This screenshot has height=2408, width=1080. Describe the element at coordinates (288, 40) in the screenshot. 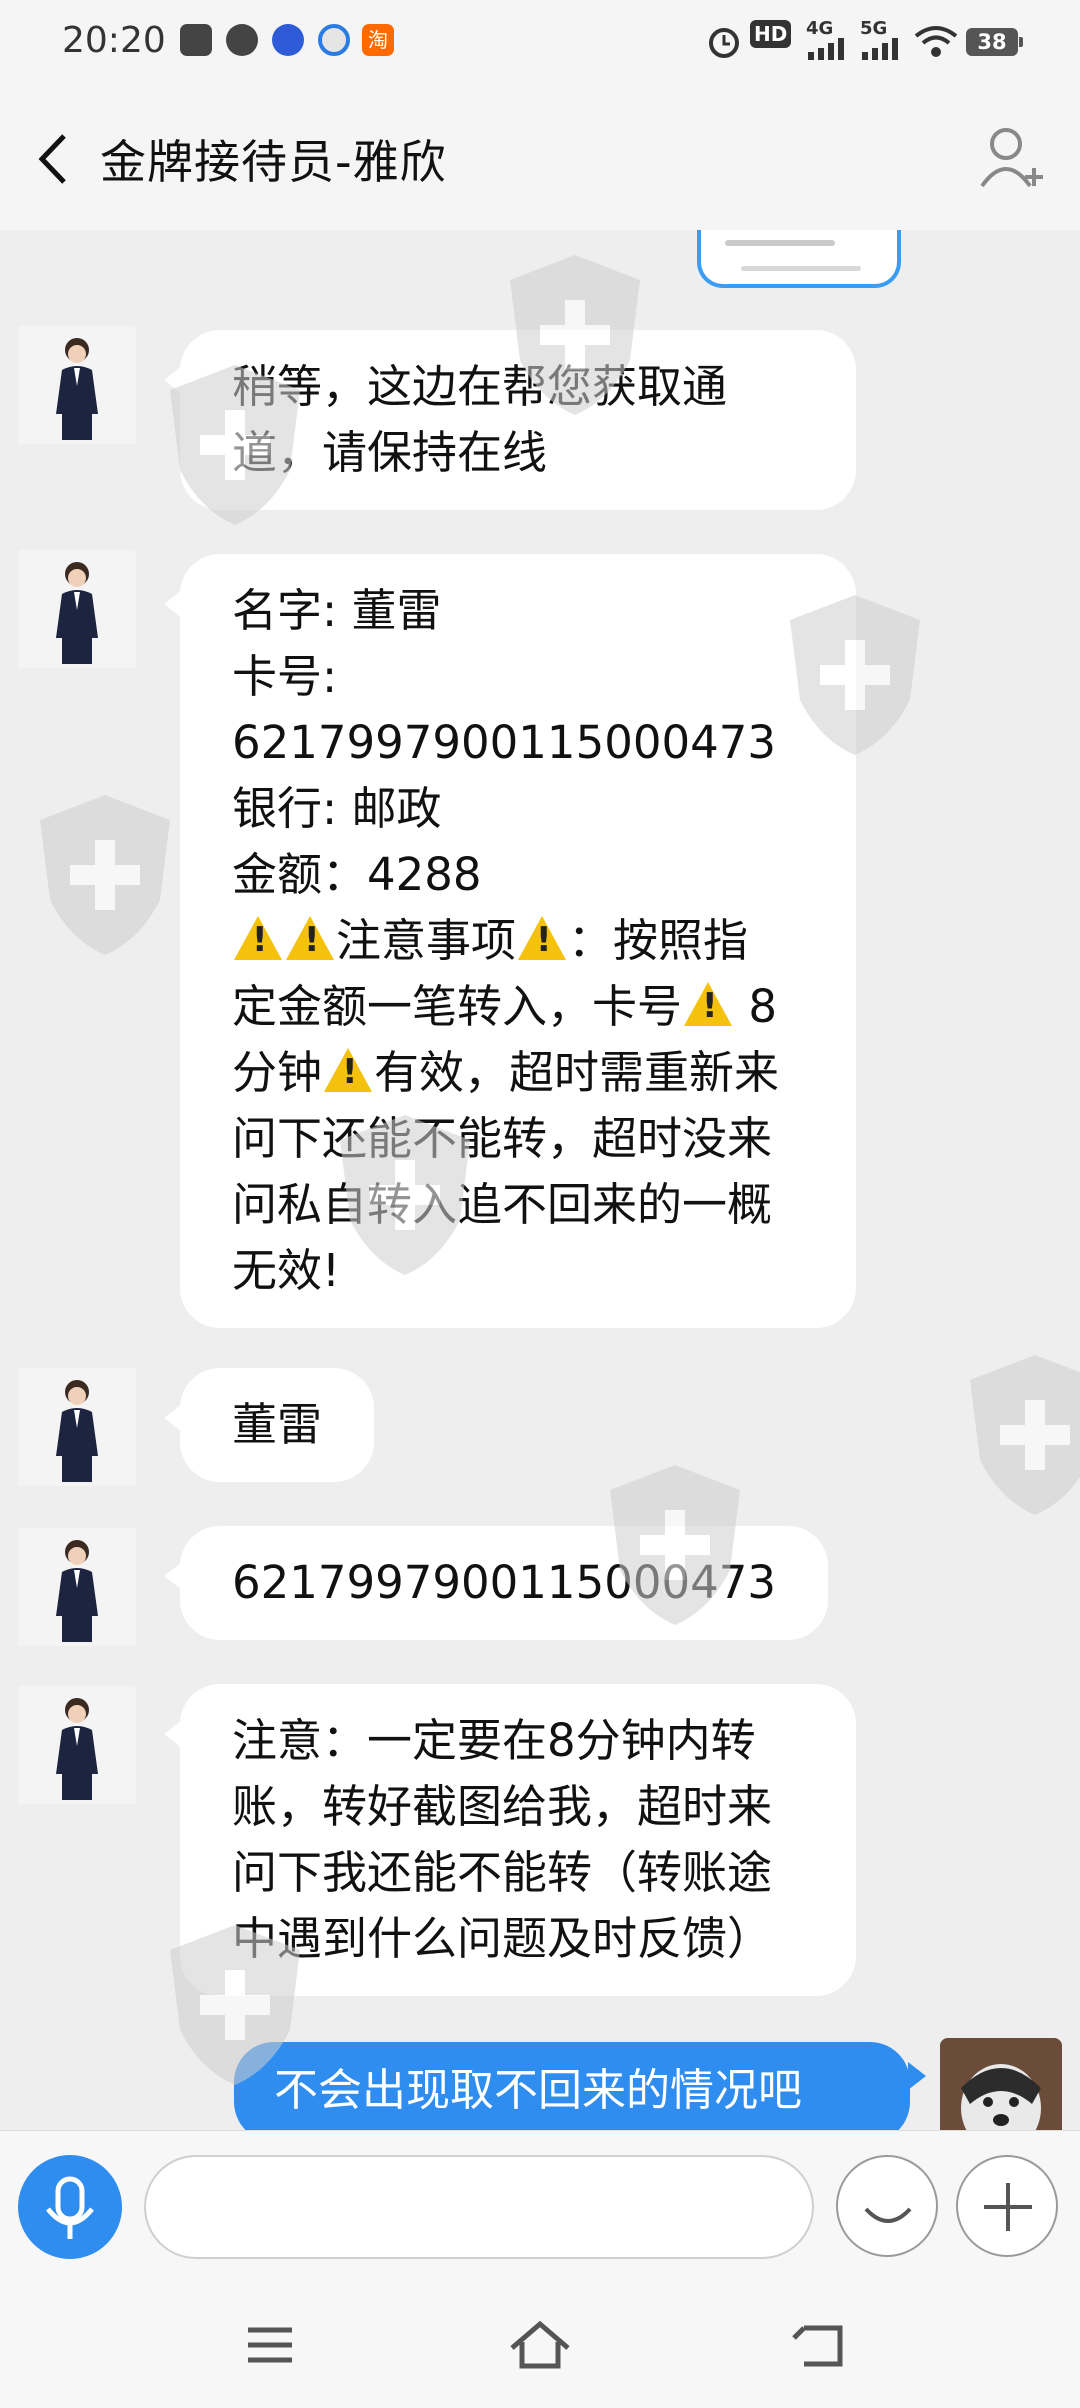

I see `paw-icon` at that location.